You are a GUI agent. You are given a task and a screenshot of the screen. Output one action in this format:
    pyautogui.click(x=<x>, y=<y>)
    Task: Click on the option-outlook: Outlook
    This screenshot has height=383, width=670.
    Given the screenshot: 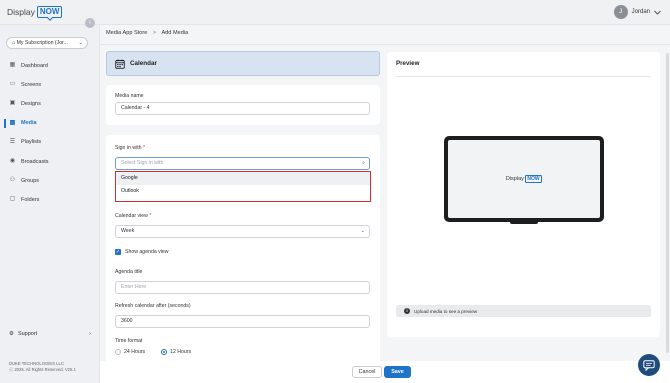 What is the action you would take?
    pyautogui.click(x=243, y=191)
    